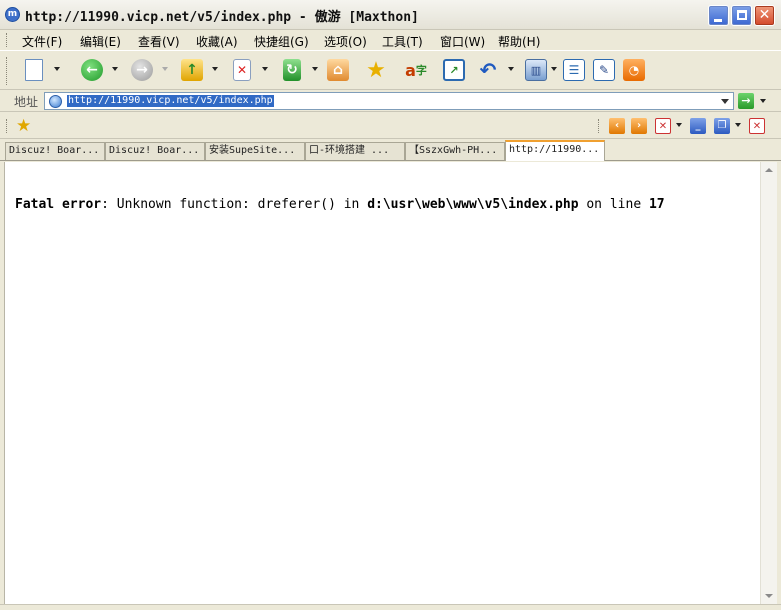 The image size is (781, 610). What do you see at coordinates (115, 69) in the screenshot?
I see `back-dropdown-icon` at bounding box center [115, 69].